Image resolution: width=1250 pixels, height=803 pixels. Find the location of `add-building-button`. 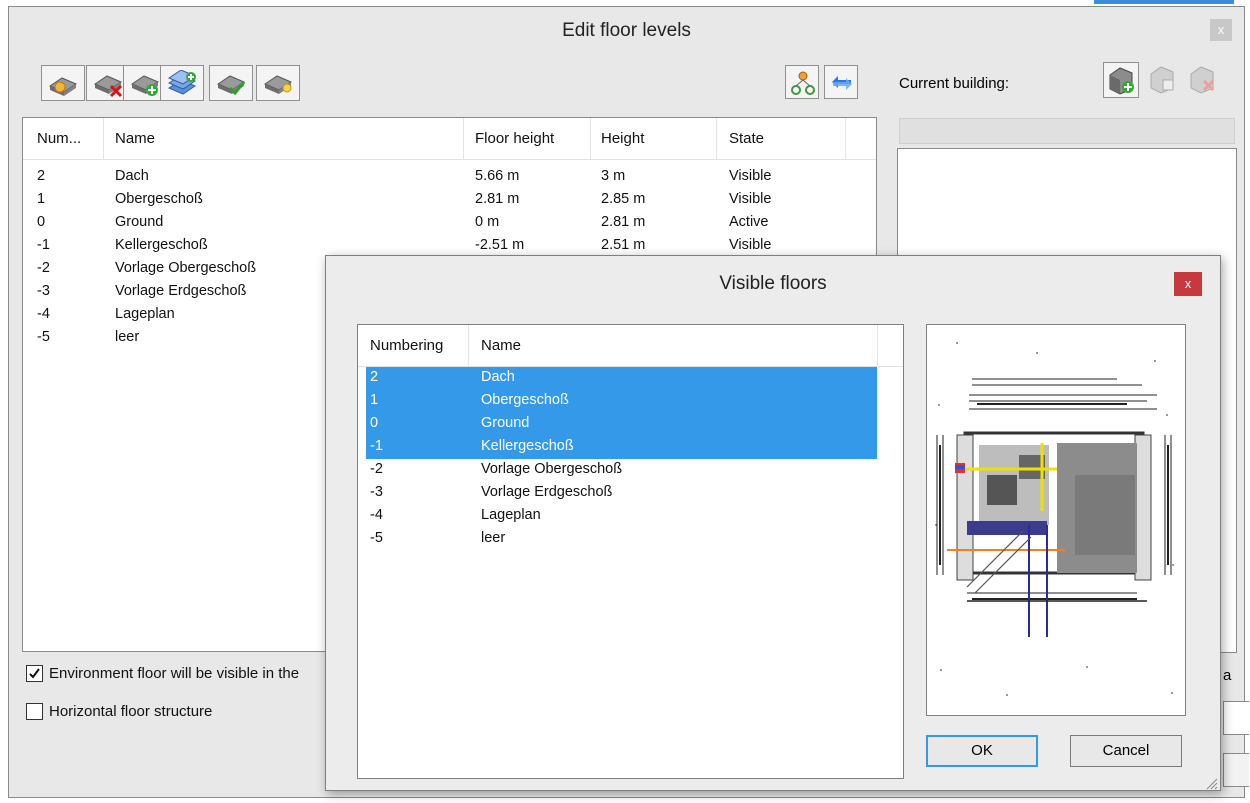

add-building-button is located at coordinates (1121, 80).